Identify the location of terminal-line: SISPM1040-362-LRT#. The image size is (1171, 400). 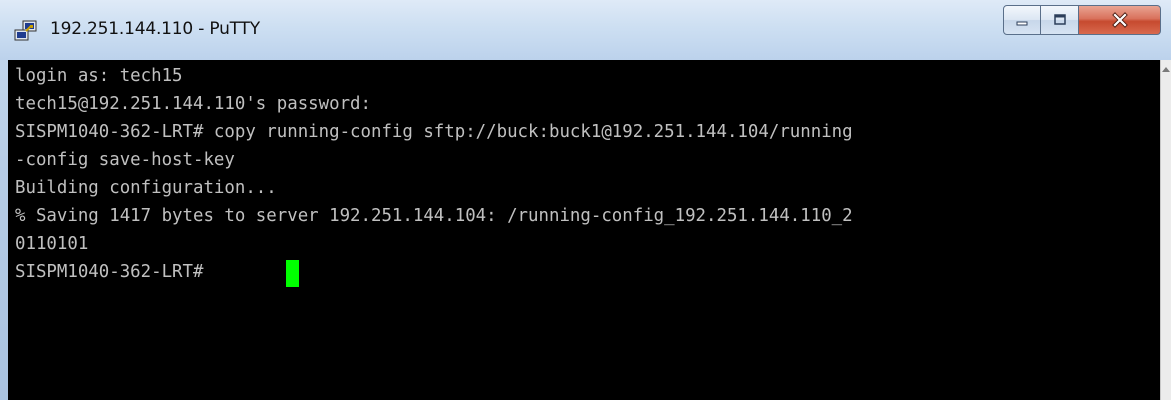
(114, 272).